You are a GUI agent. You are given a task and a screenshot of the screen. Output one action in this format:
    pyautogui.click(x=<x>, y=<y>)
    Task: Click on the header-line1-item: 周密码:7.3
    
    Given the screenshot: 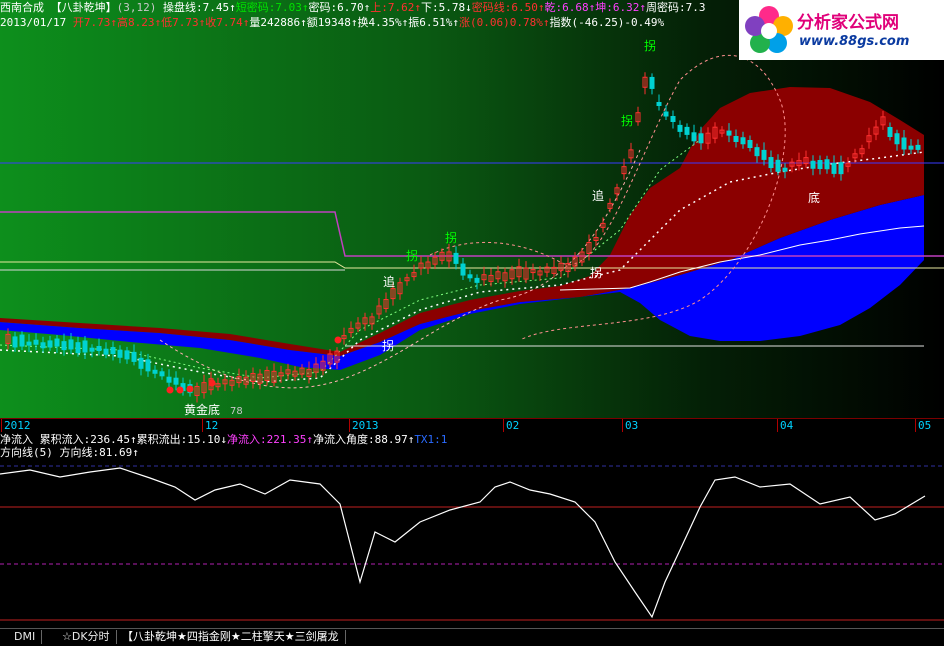 What is the action you would take?
    pyautogui.click(x=675, y=7)
    